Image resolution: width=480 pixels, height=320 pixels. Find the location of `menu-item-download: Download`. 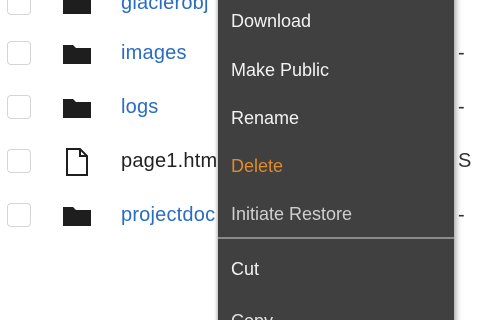

menu-item-download: Download is located at coordinates (271, 21).